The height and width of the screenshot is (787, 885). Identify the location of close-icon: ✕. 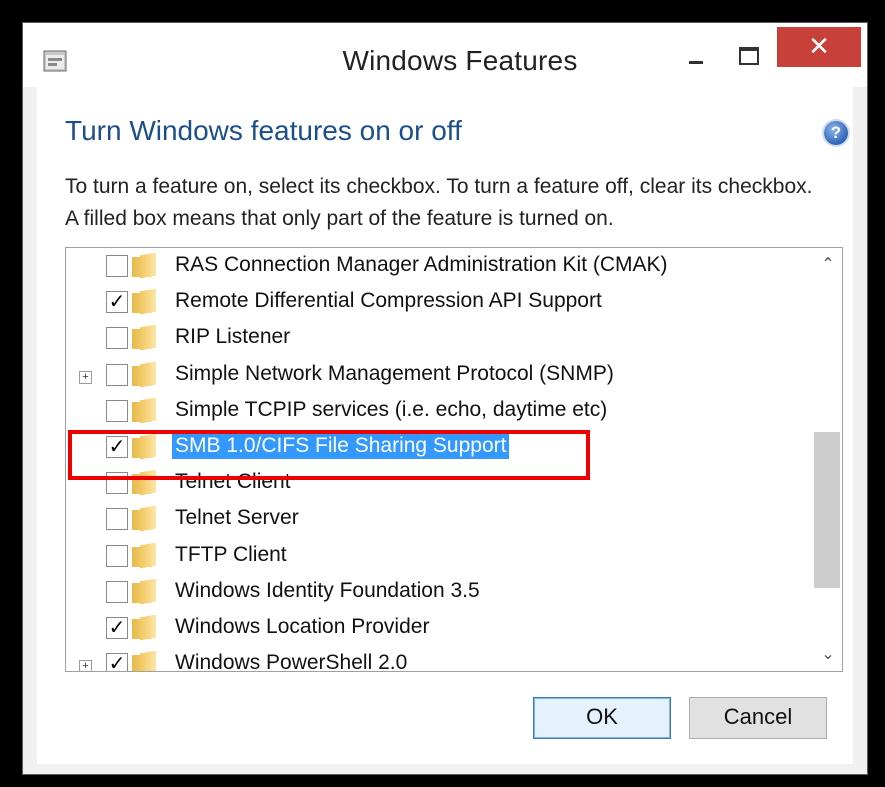
(819, 46).